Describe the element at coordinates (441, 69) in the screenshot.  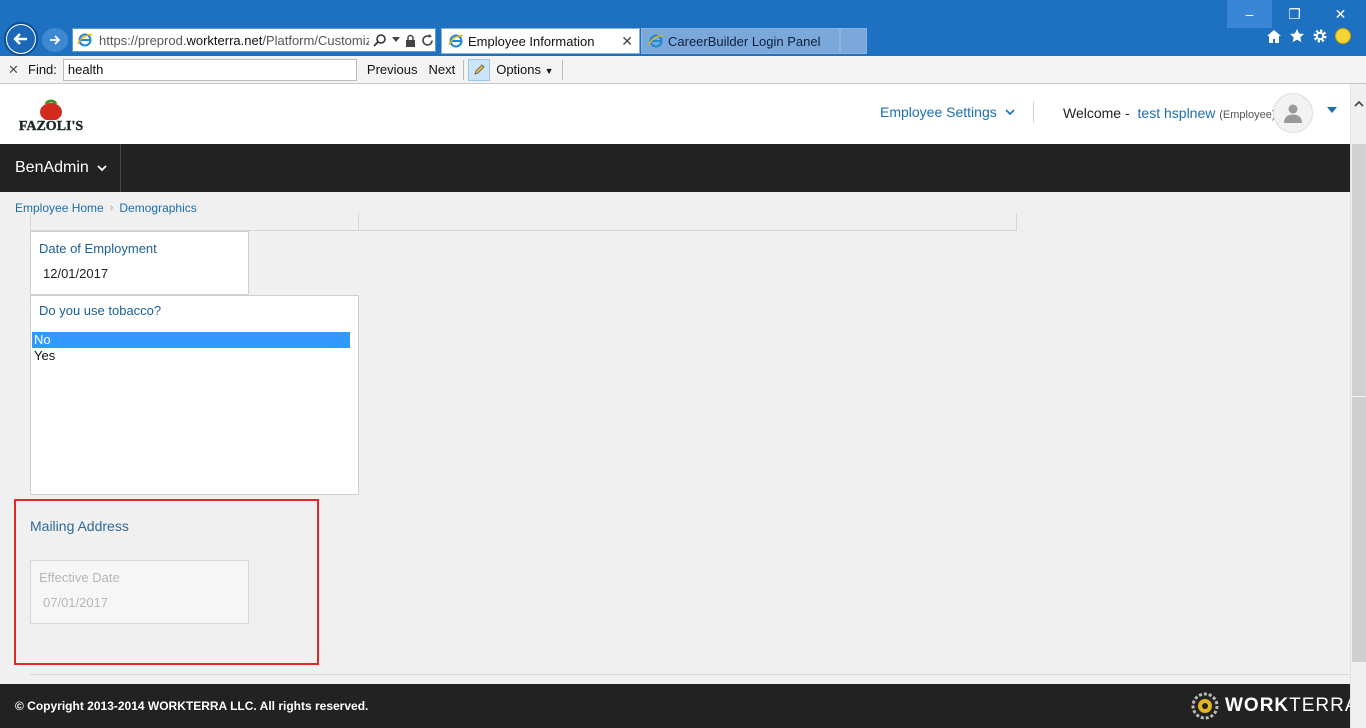
I see `find-next-button: Next` at that location.